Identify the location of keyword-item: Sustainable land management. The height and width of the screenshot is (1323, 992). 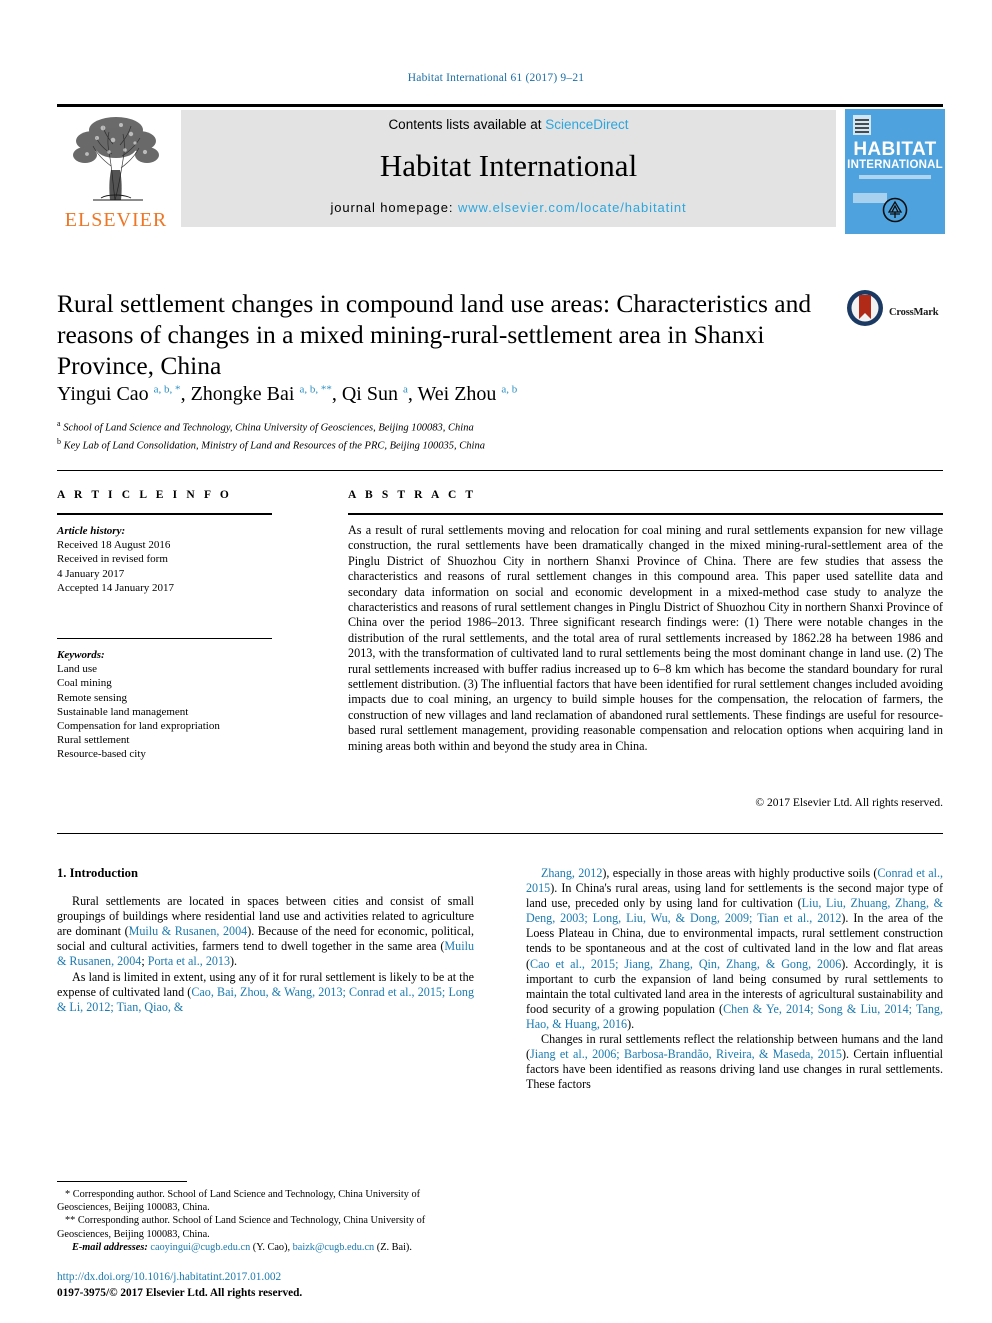
(123, 711).